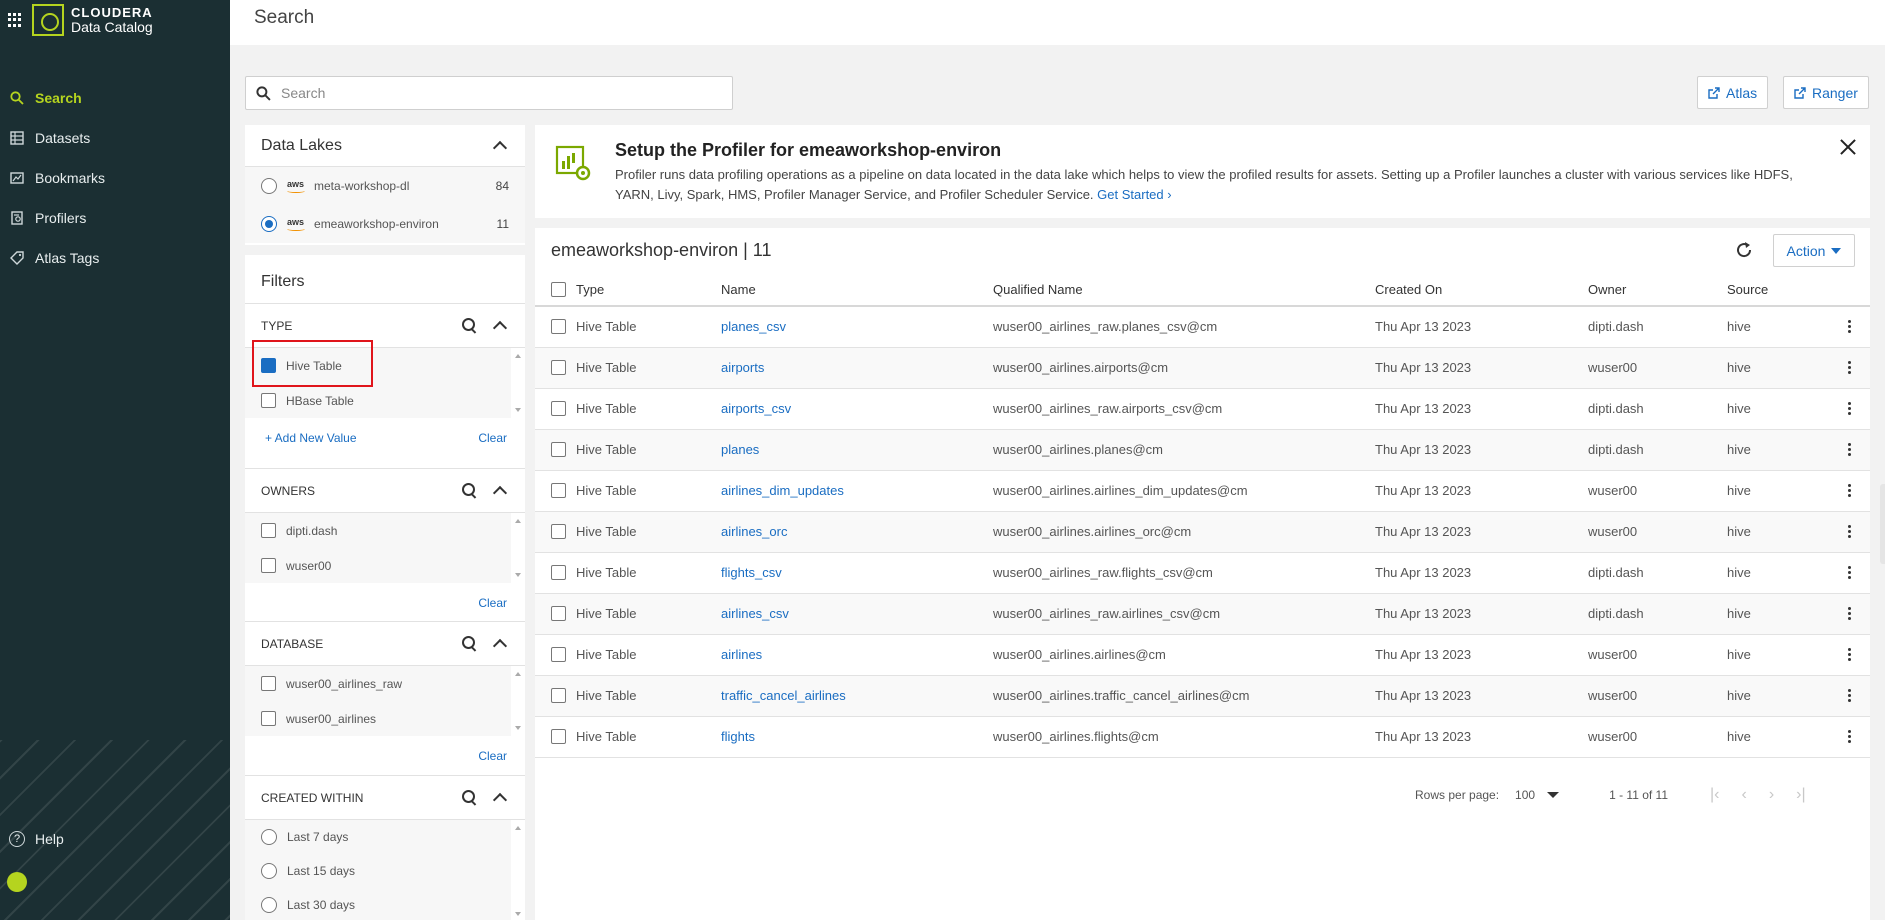 Image resolution: width=1885 pixels, height=920 pixels. What do you see at coordinates (378, 871) in the screenshot?
I see `filter-option: Last 15 days` at bounding box center [378, 871].